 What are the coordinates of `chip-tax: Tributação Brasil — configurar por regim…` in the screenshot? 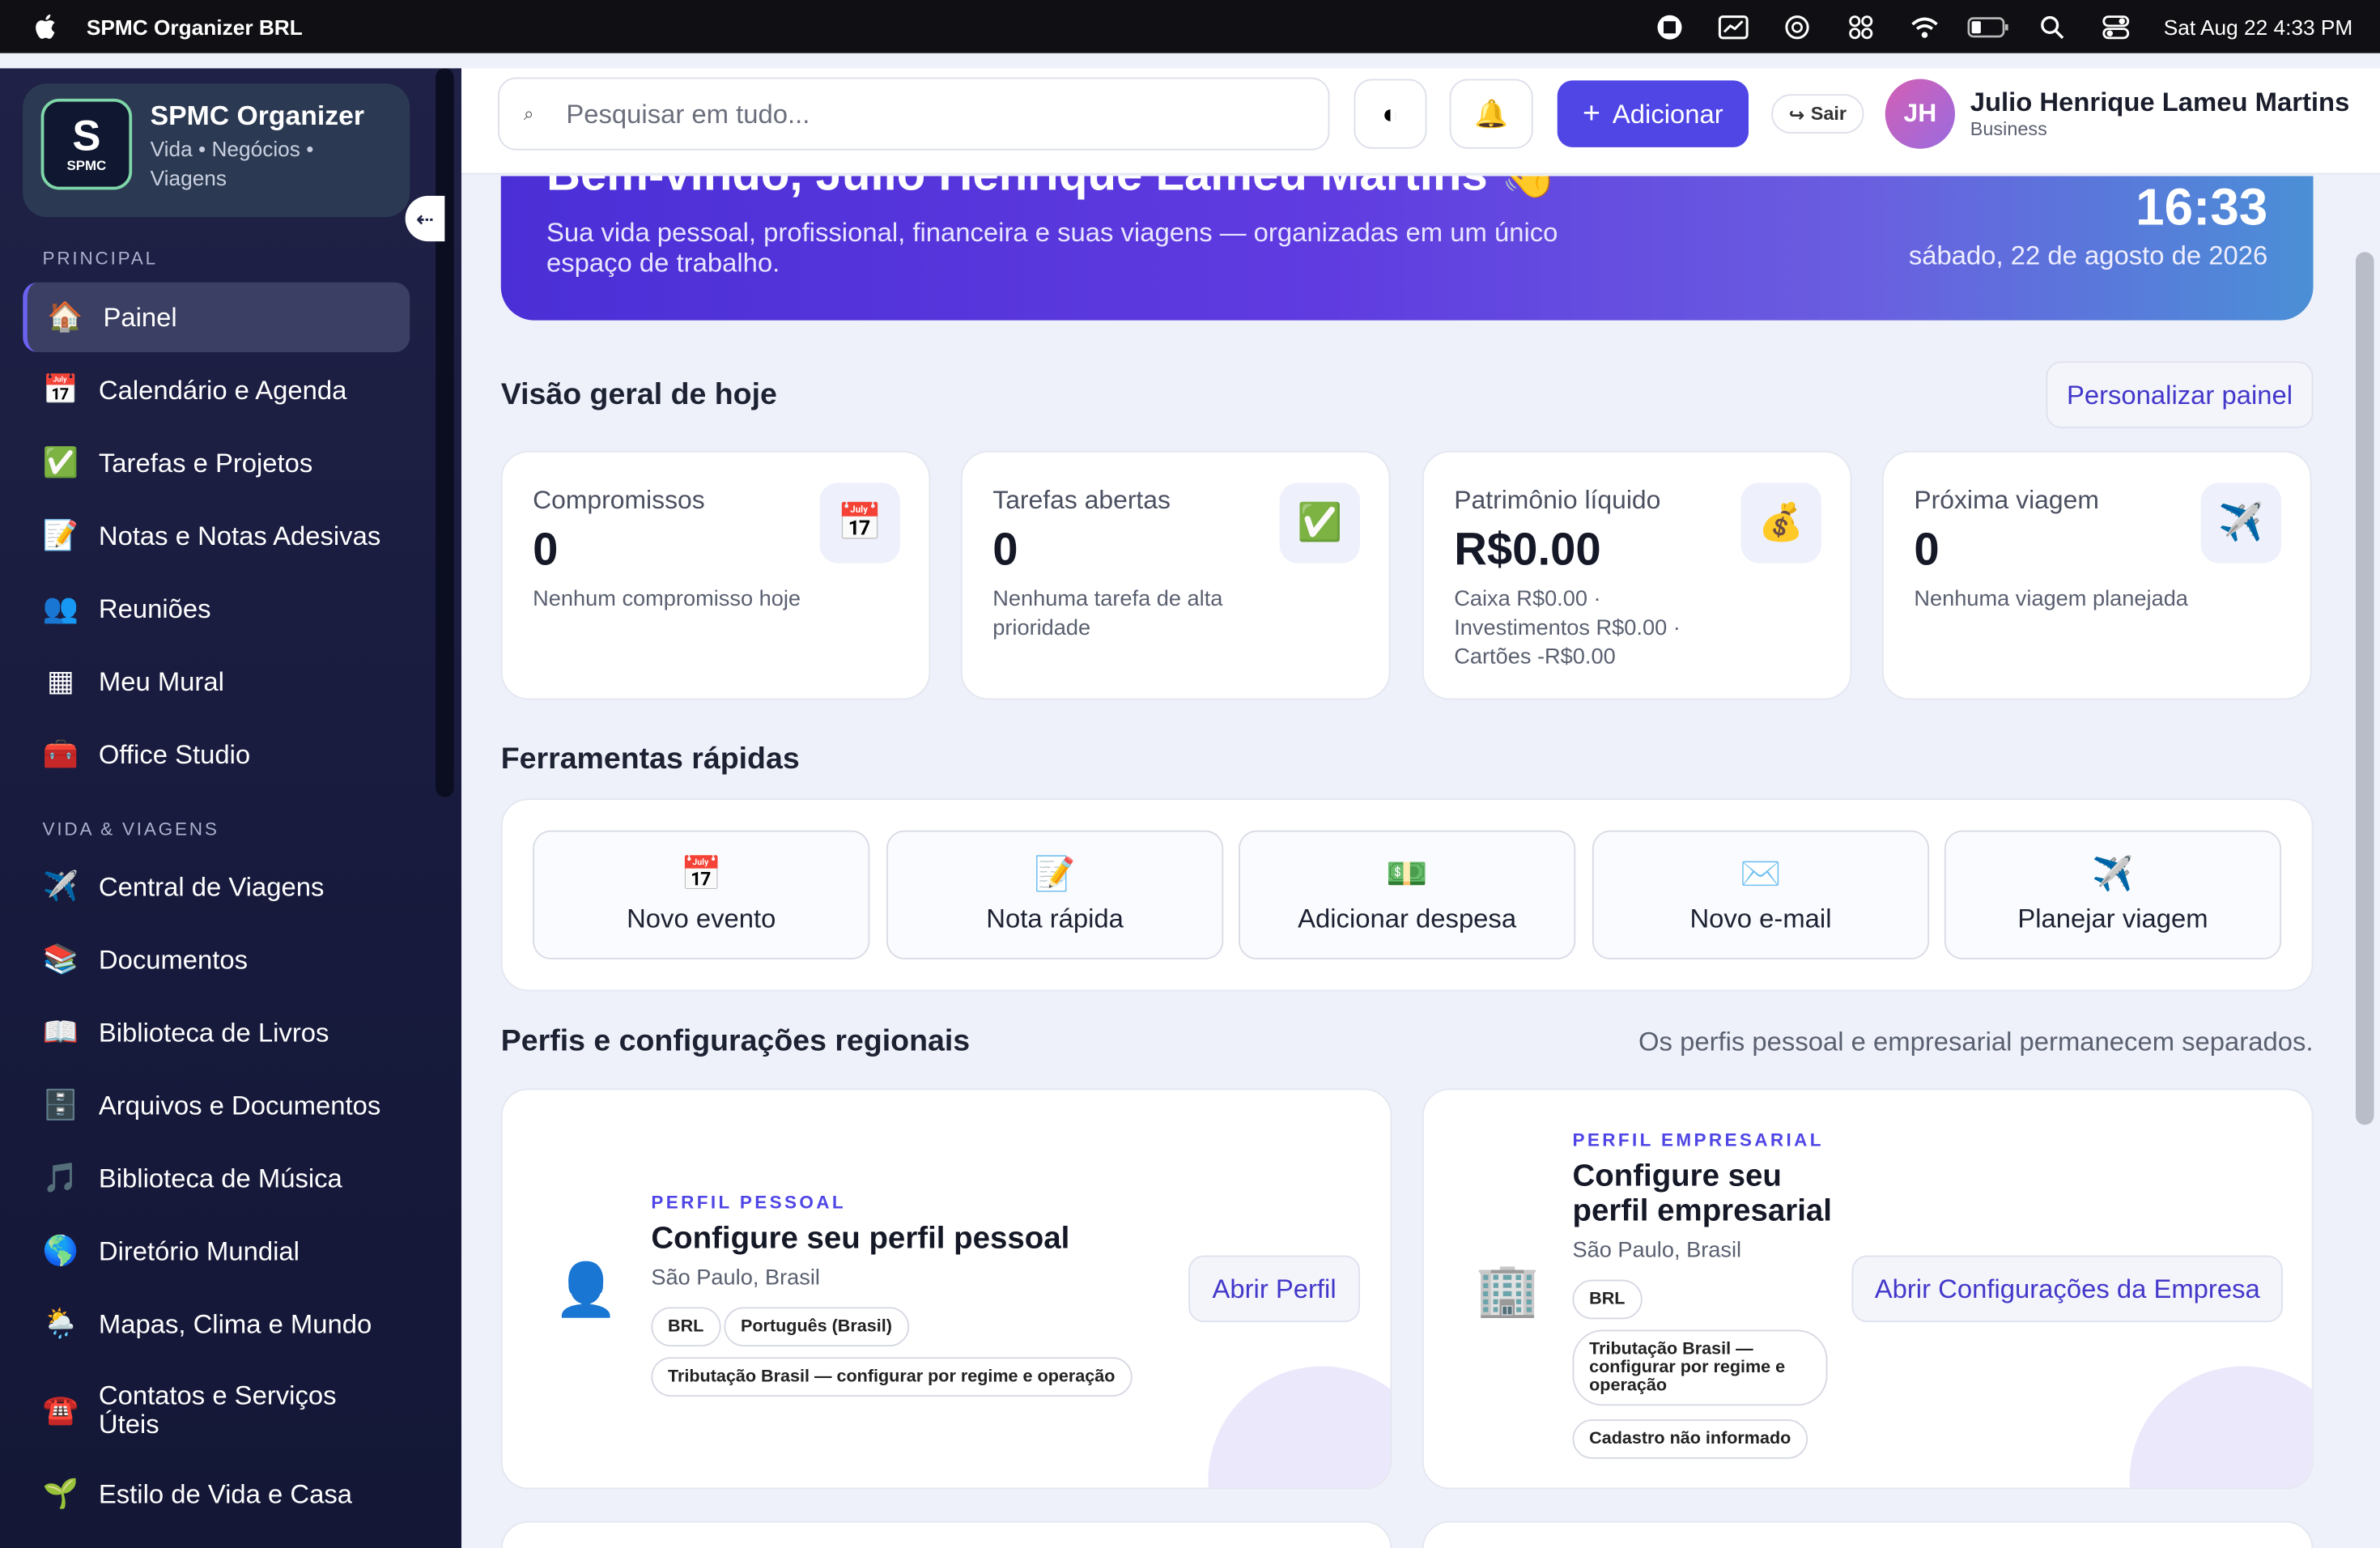 It's located at (892, 1377).